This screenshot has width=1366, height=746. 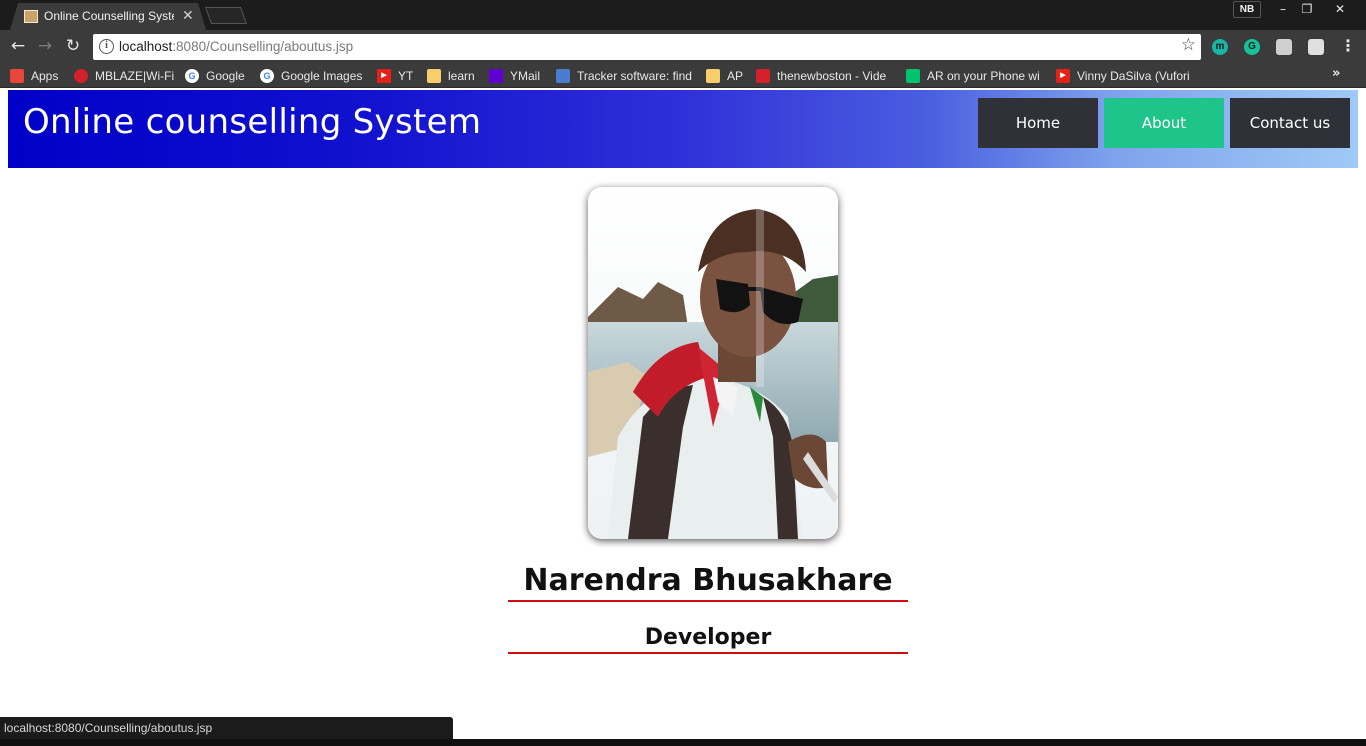 What do you see at coordinates (496, 75) in the screenshot?
I see `yahoo-mail-icon` at bounding box center [496, 75].